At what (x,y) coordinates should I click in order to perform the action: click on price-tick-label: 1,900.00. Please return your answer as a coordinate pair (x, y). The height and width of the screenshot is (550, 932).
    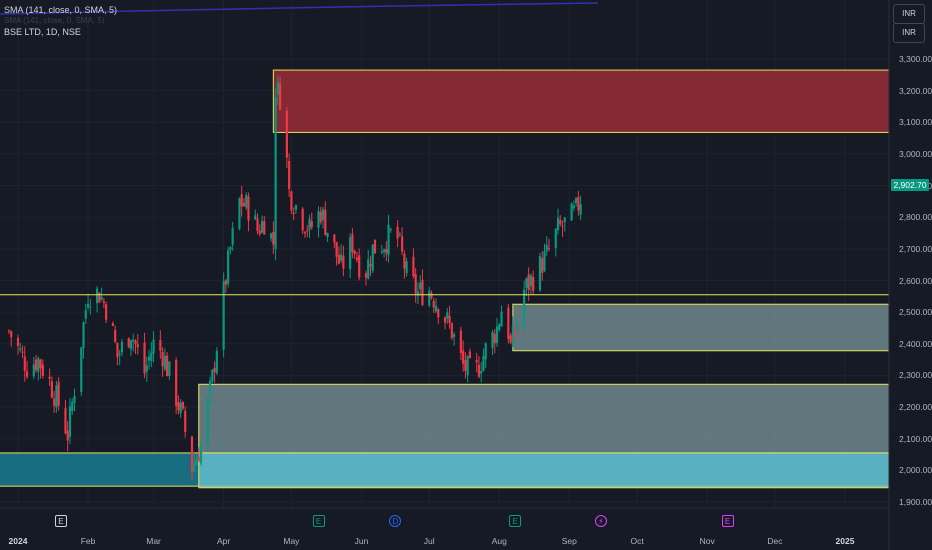
    Looking at the image, I should click on (915, 502).